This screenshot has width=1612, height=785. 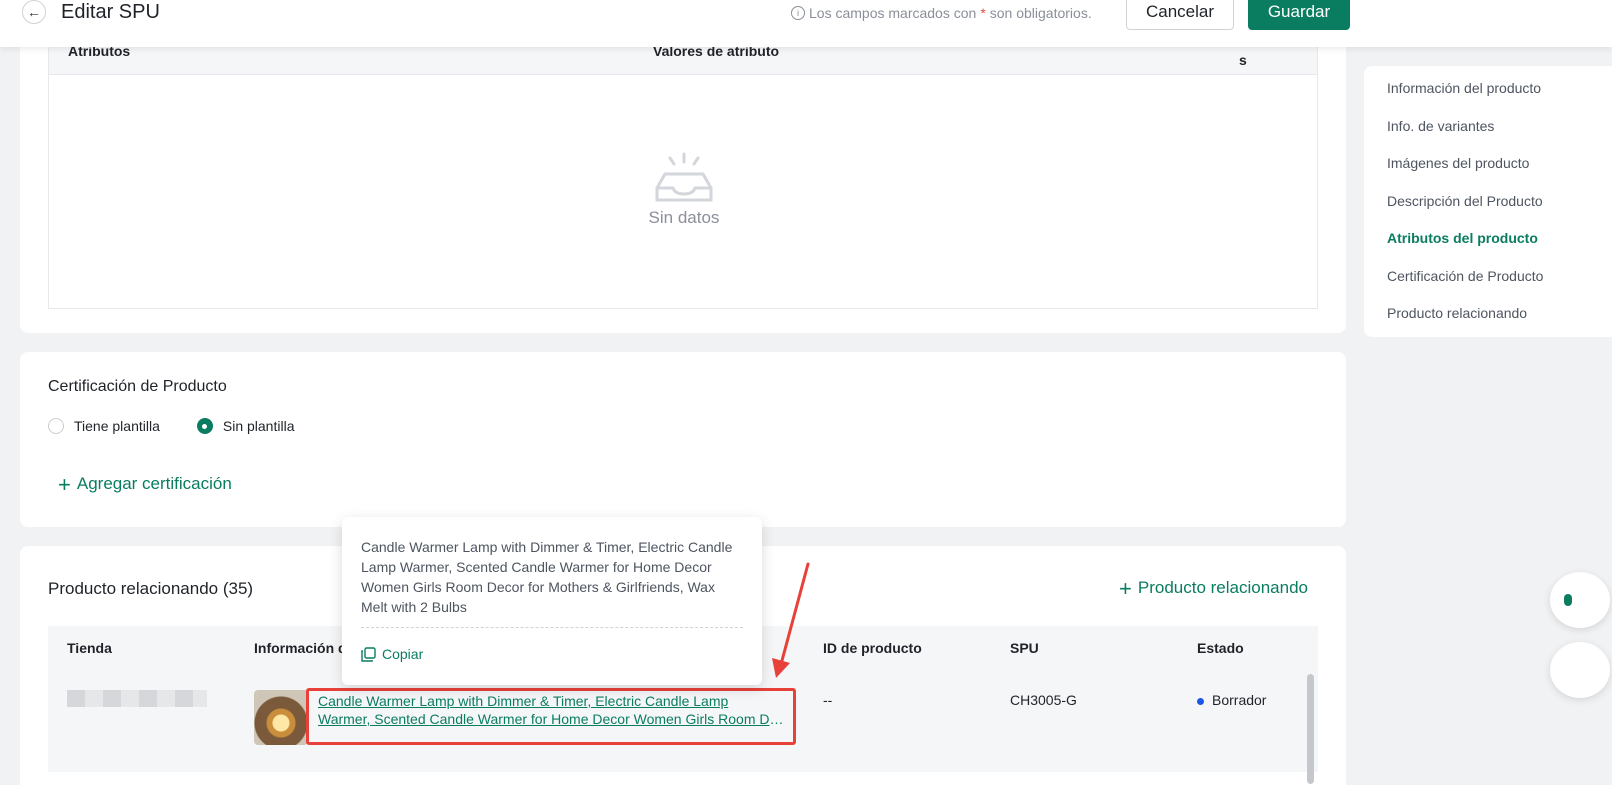 What do you see at coordinates (1310, 729) in the screenshot?
I see `table-scrollbar` at bounding box center [1310, 729].